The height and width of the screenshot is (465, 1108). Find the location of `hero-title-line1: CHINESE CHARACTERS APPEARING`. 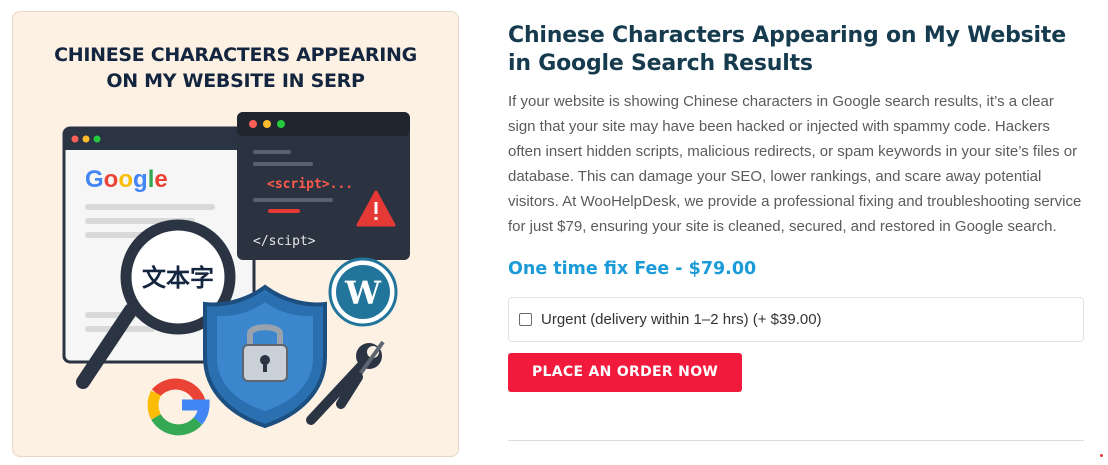

hero-title-line1: CHINESE CHARACTERS APPEARING is located at coordinates (235, 55).